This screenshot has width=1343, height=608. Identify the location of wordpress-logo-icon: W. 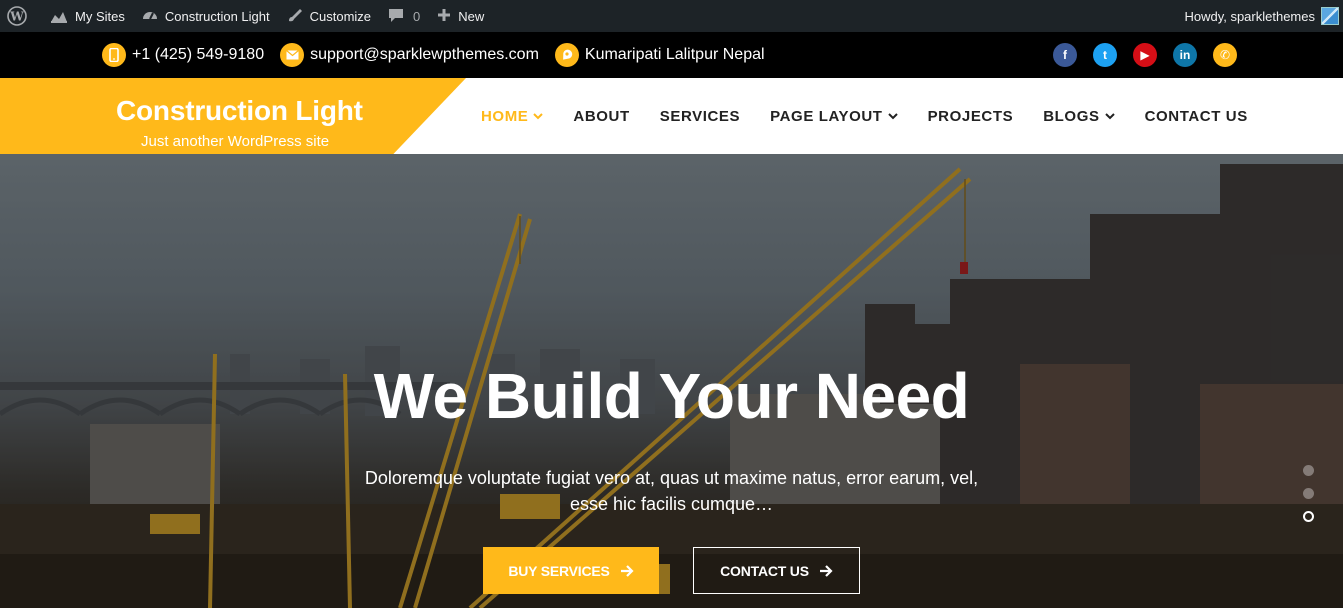
(20, 16).